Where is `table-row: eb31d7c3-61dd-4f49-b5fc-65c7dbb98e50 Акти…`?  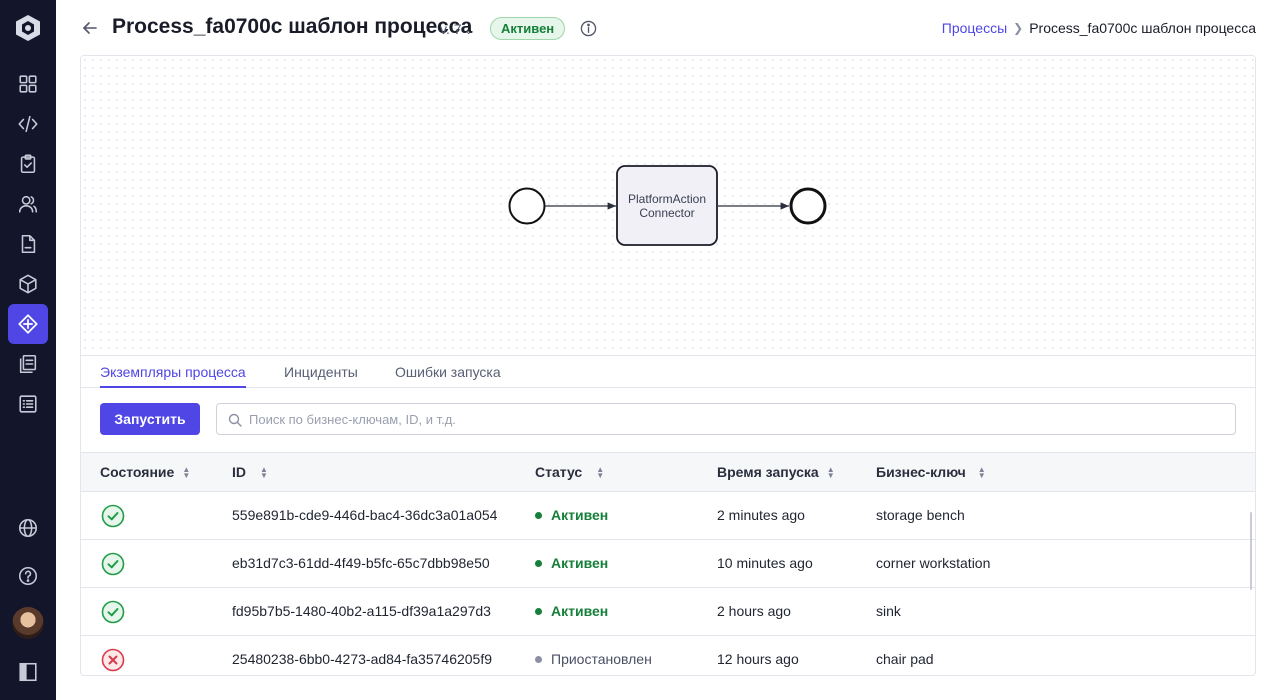
table-row: eb31d7c3-61dd-4f49-b5fc-65c7dbb98e50 Акти… is located at coordinates (668, 564).